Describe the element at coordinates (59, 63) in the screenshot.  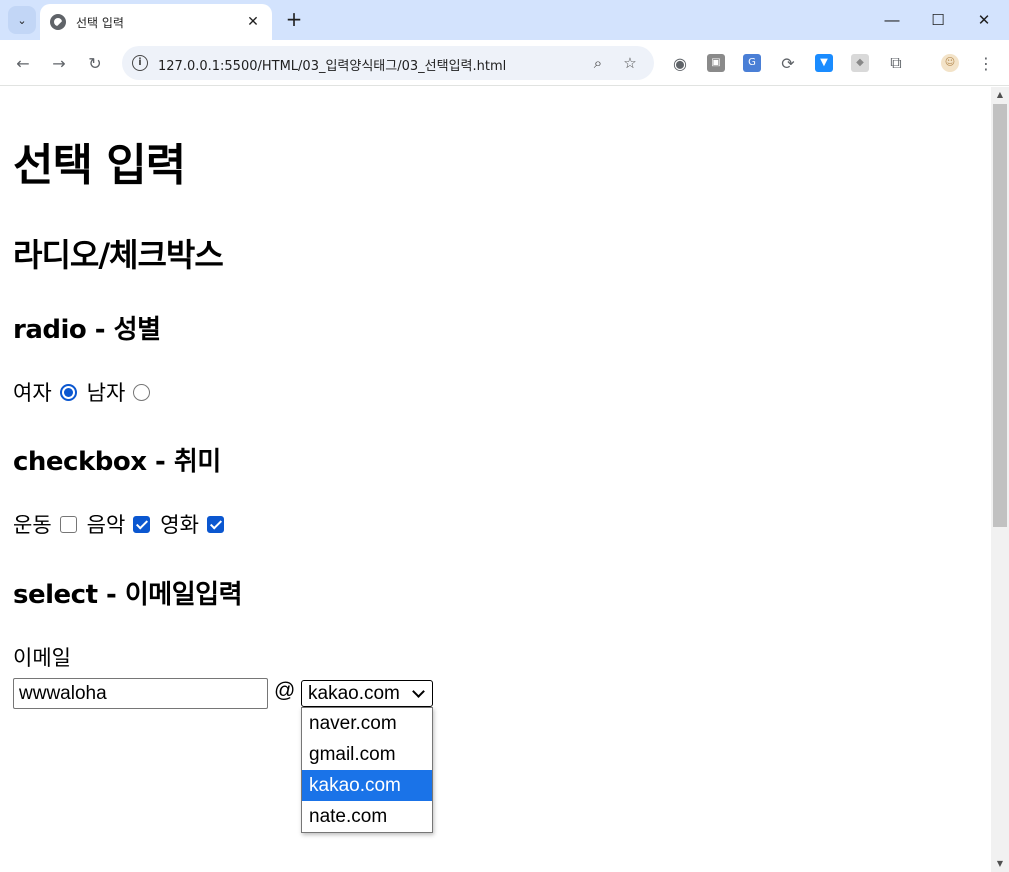
I see `forward-icon: →` at that location.